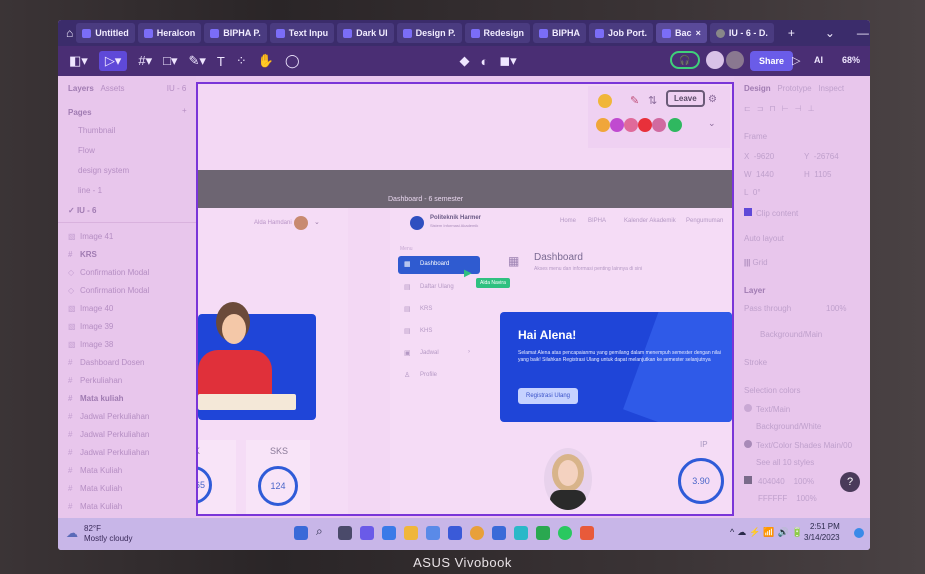 The width and height of the screenshot is (925, 574). I want to click on word-icon, so click(499, 533).